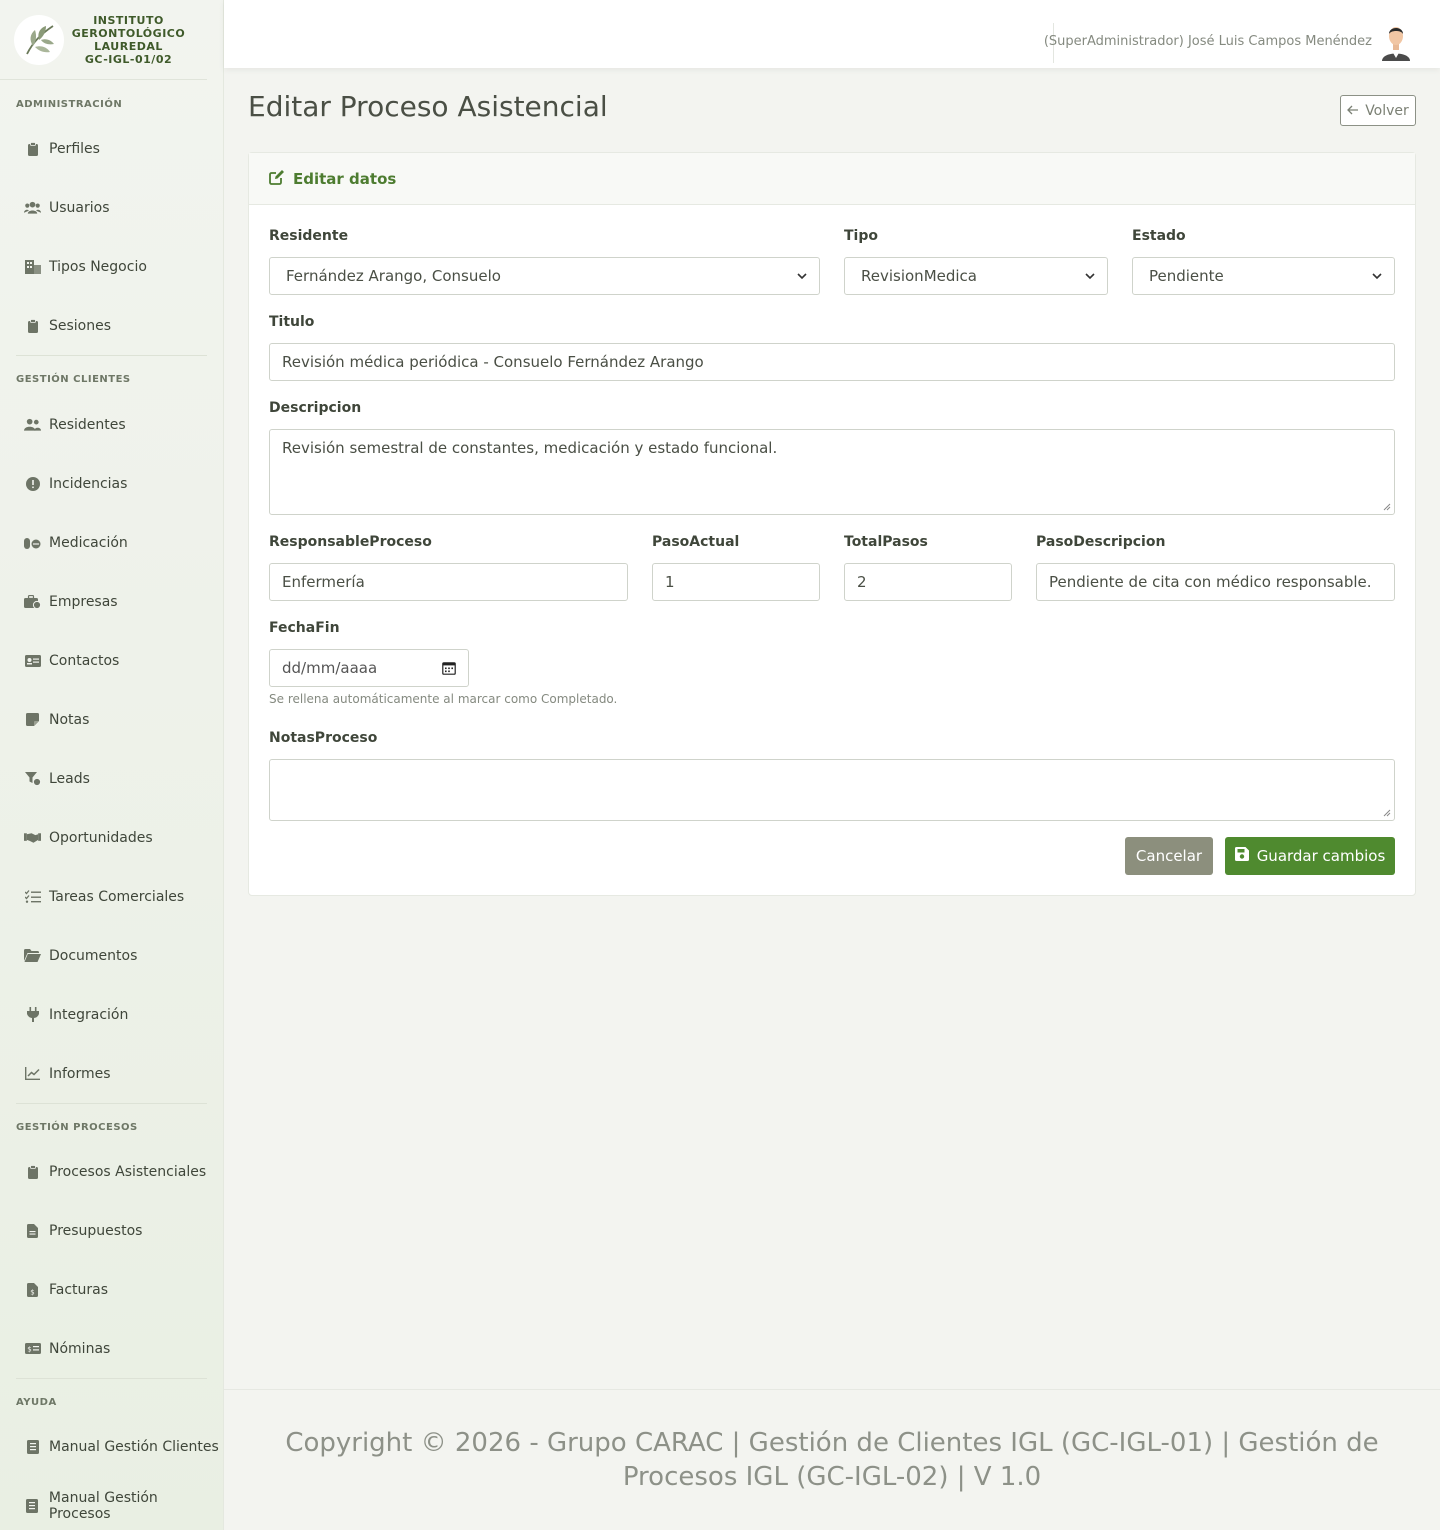 The width and height of the screenshot is (1440, 1530). I want to click on laurel-logo-icon, so click(39, 39).